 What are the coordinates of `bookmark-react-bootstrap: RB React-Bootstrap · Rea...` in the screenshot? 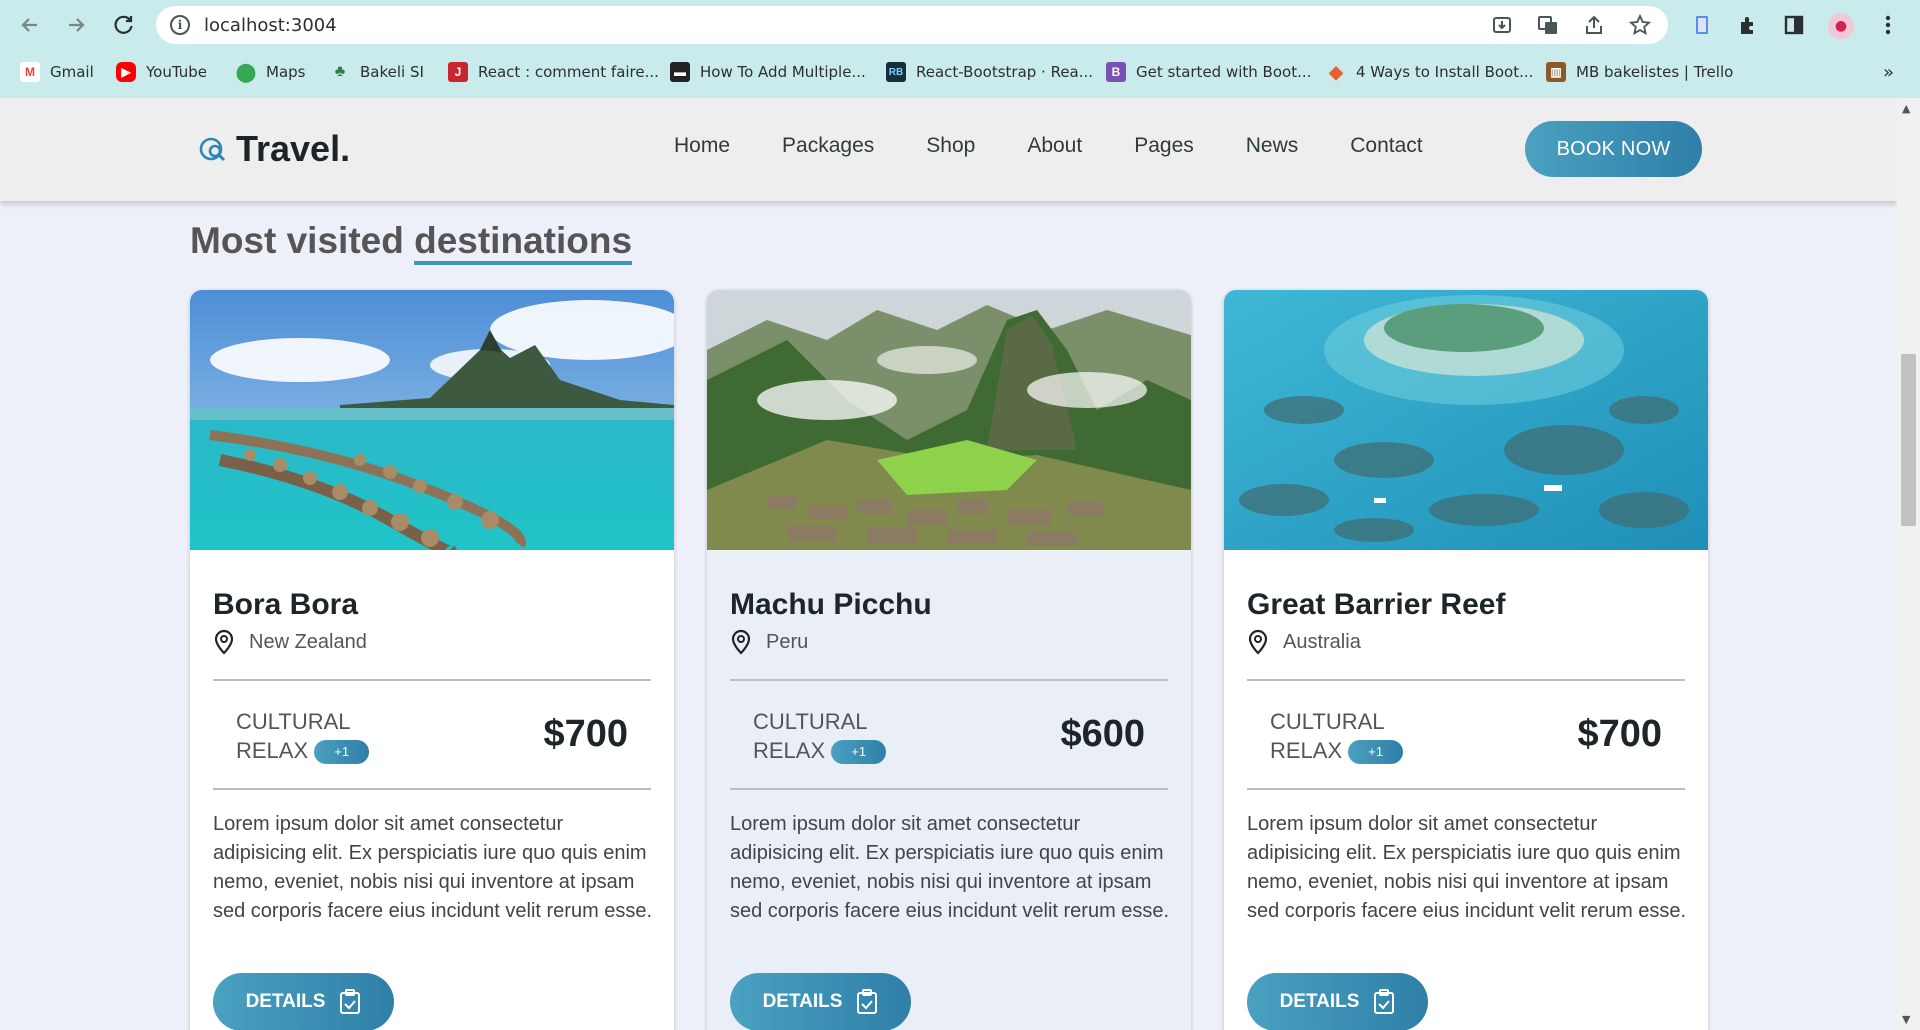 It's located at (989, 72).